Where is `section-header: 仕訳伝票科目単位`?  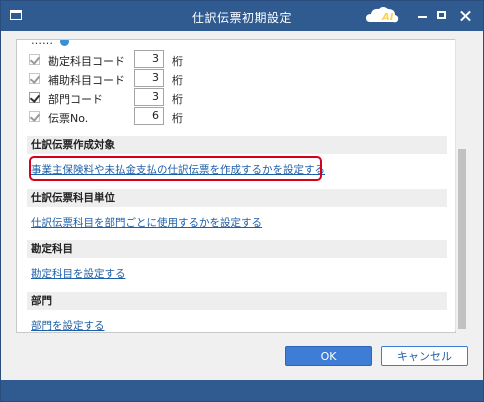 section-header: 仕訳伝票科目単位 is located at coordinates (237, 198).